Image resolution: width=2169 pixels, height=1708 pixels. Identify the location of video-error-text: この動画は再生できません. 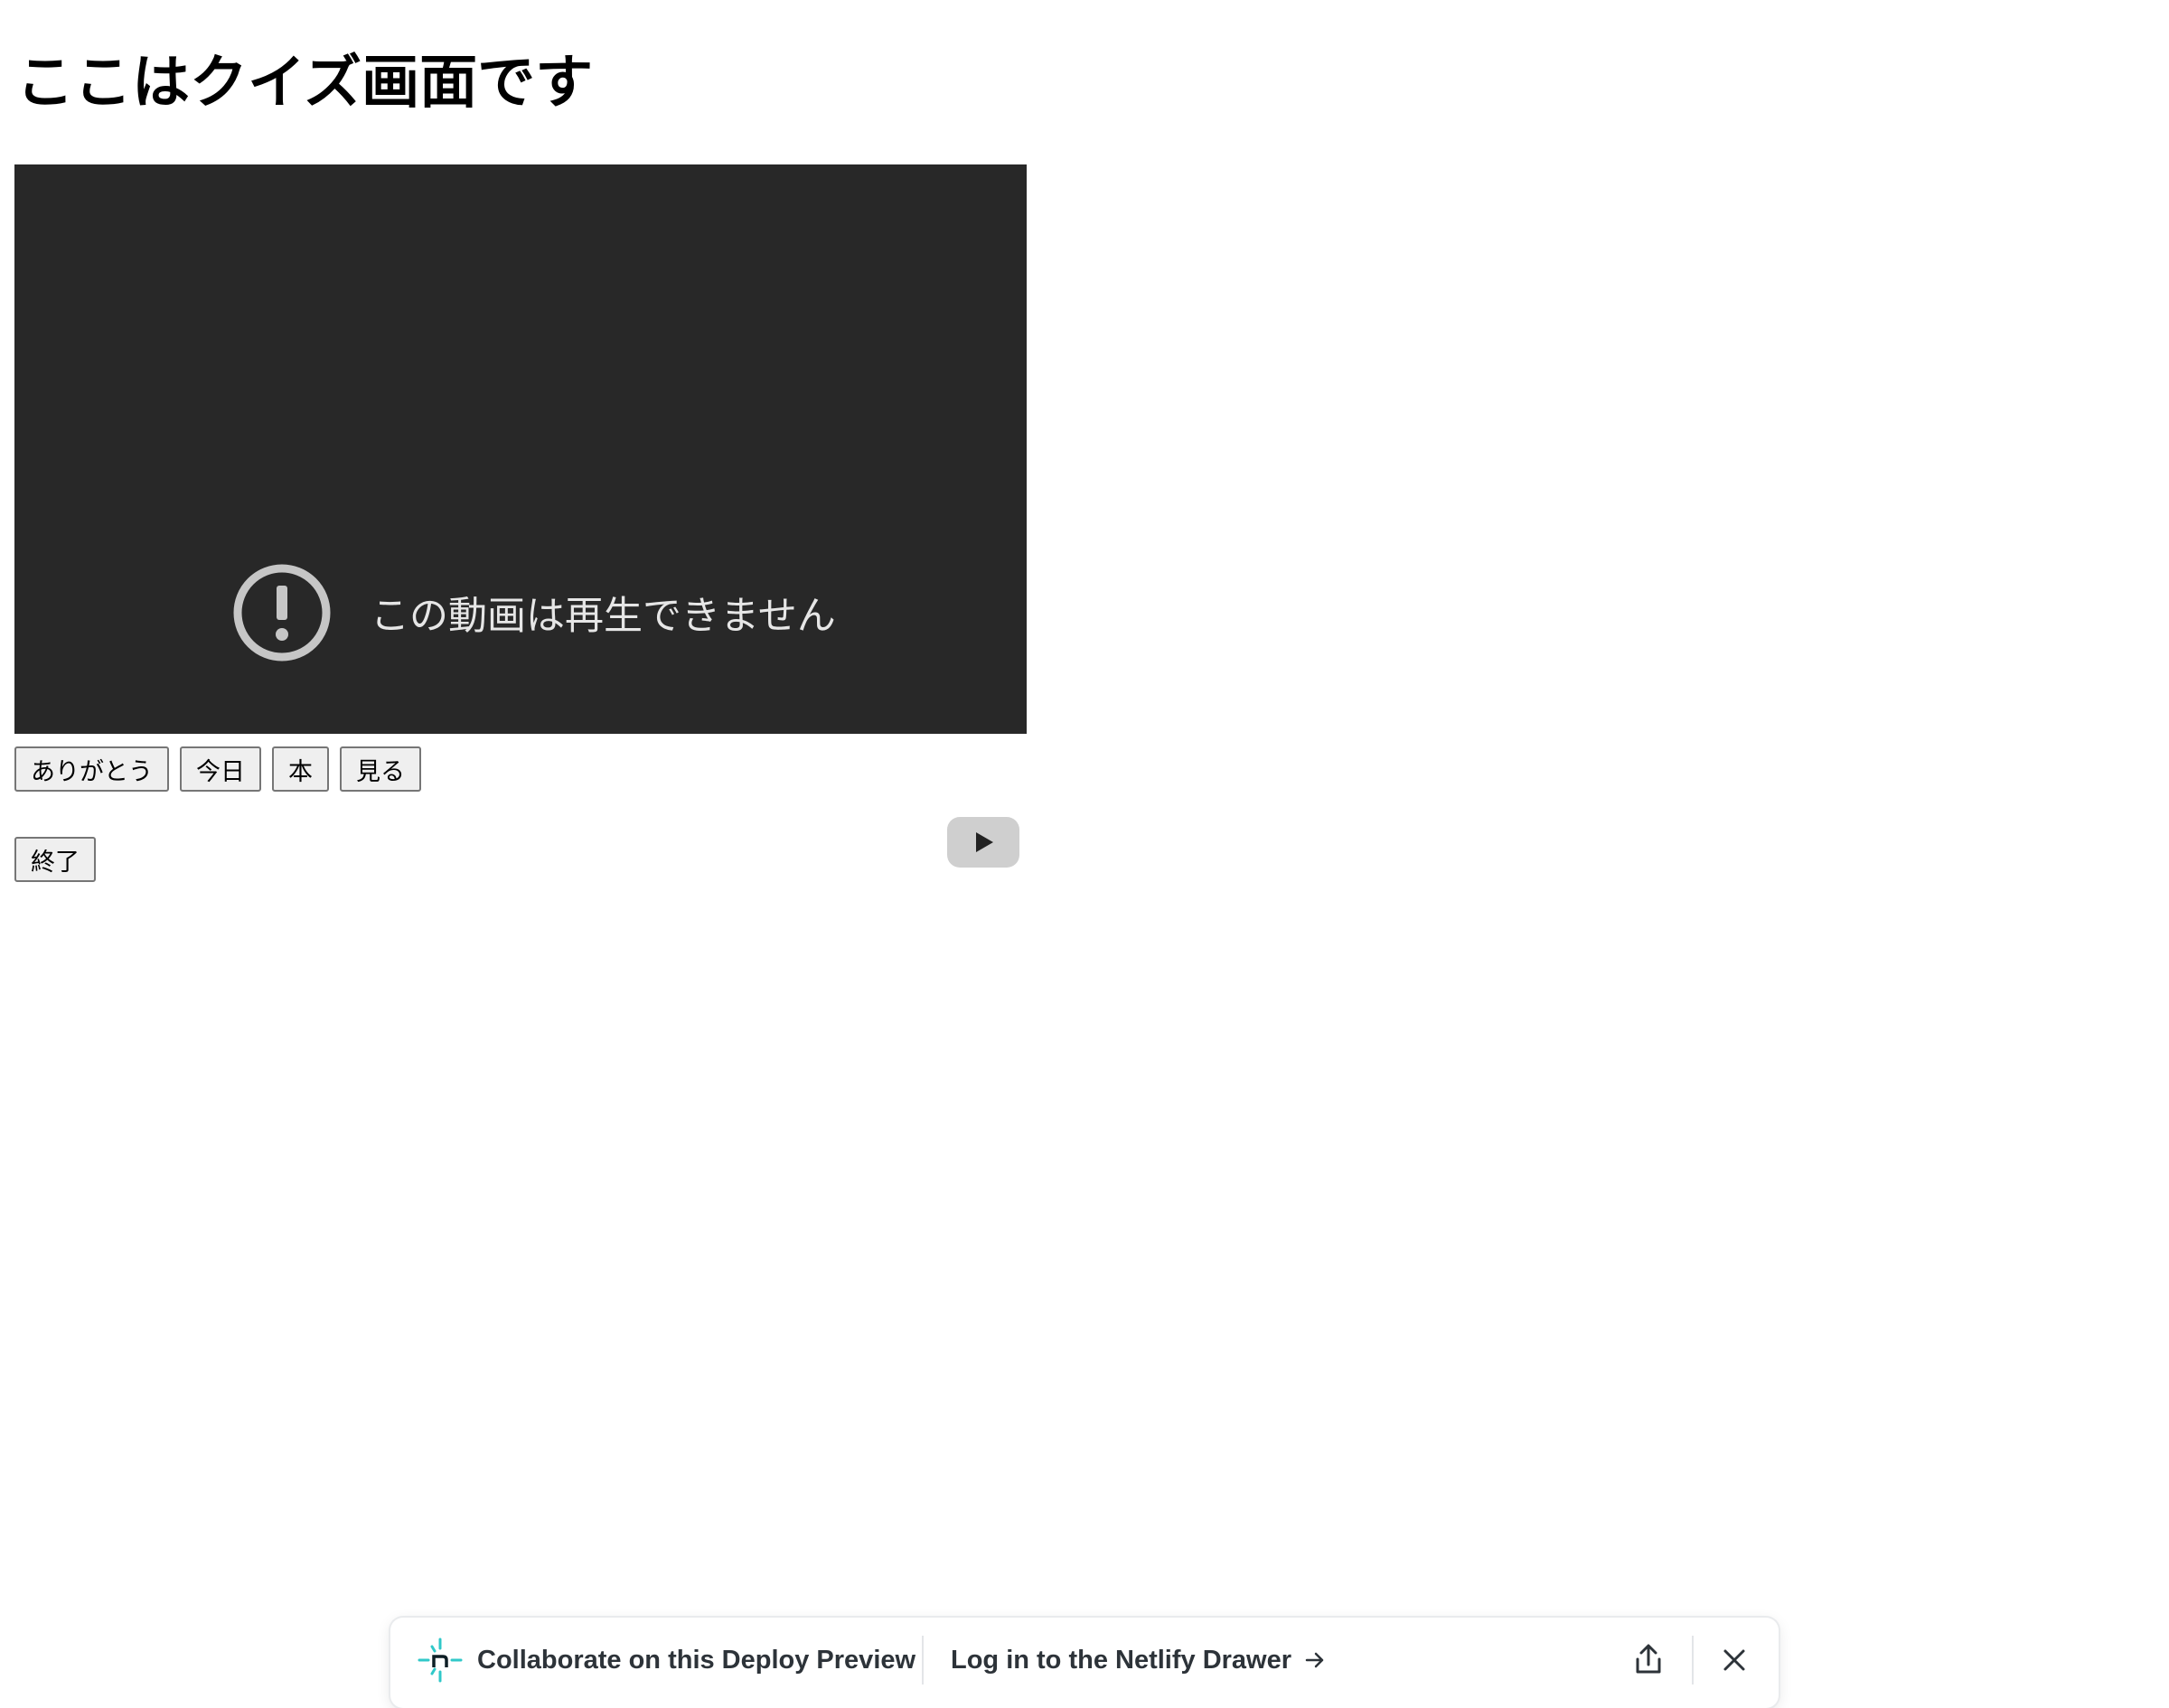
(604, 616).